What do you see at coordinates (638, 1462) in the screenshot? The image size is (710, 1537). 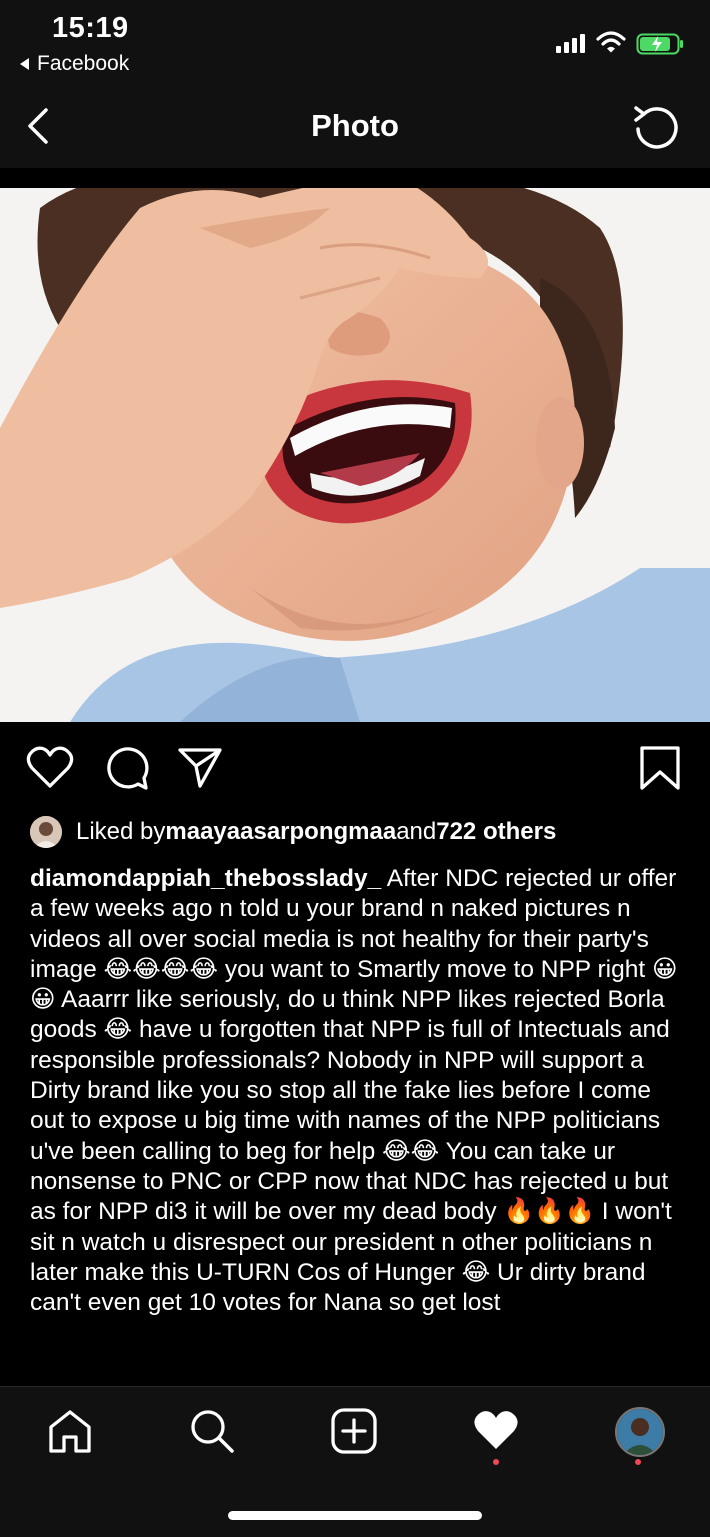 I see `profile-notification-dot` at bounding box center [638, 1462].